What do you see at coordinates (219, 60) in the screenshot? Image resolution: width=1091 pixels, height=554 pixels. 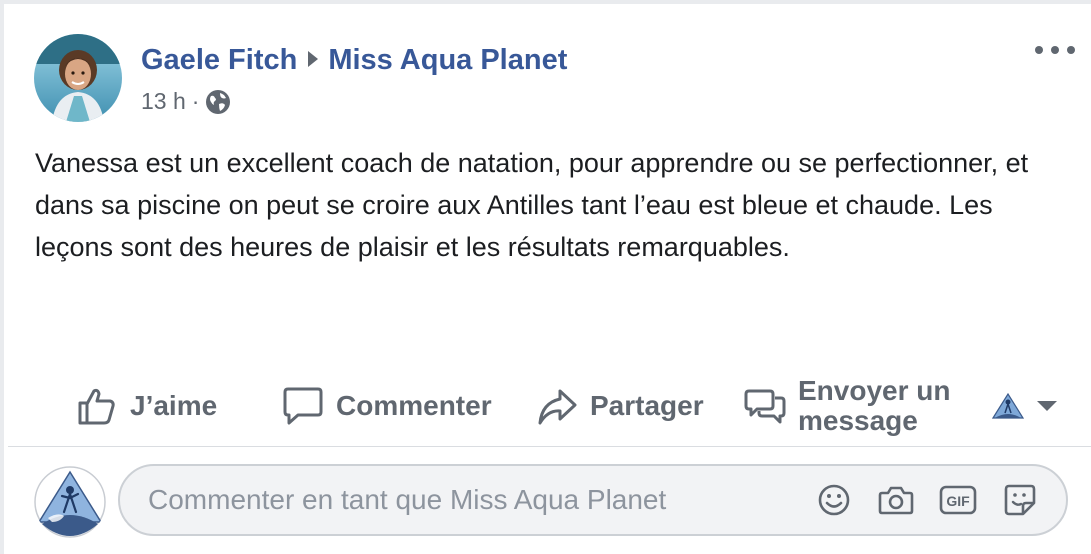 I see `author-name-link: Gaele Fitch` at bounding box center [219, 60].